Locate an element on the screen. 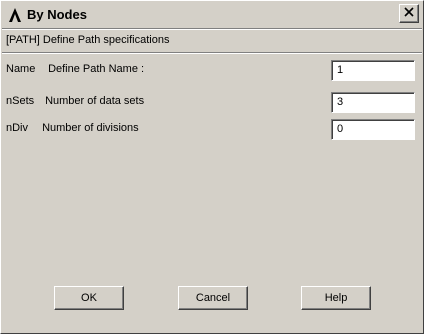  ok-button: OK is located at coordinates (89, 298).